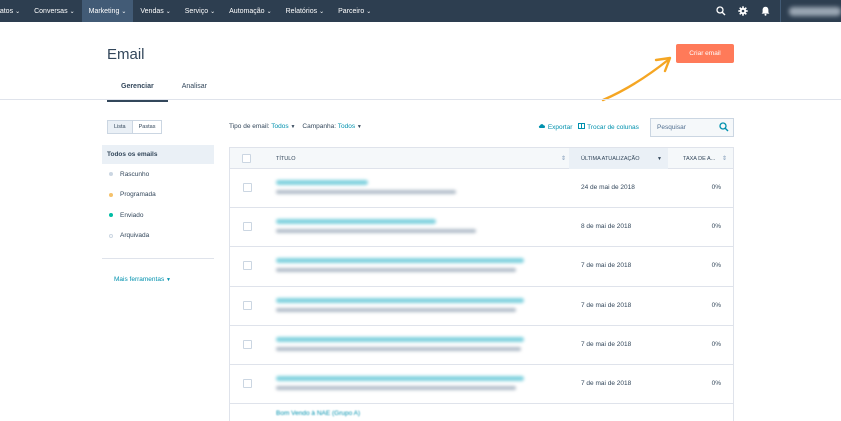  Describe the element at coordinates (481, 189) in the screenshot. I see `table-row: 24 de mai de 2018 0%` at that location.